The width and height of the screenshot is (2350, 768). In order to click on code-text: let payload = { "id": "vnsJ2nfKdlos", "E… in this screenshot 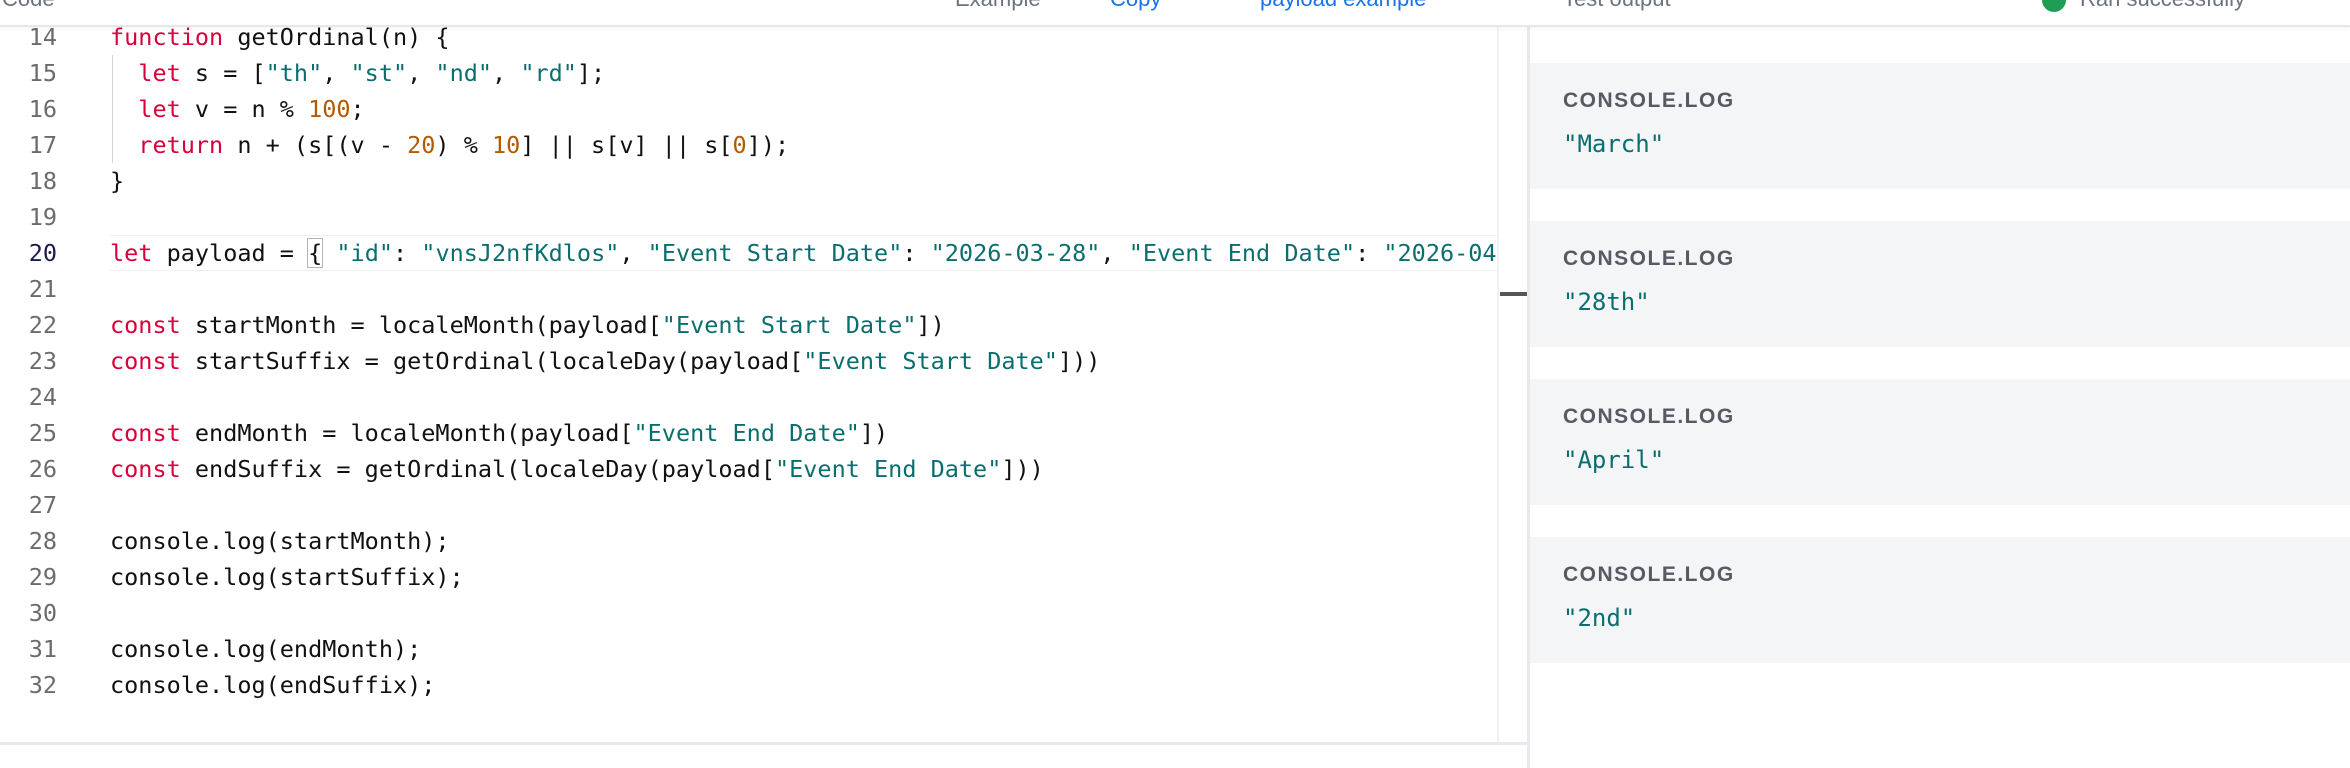, I will do `click(803, 253)`.